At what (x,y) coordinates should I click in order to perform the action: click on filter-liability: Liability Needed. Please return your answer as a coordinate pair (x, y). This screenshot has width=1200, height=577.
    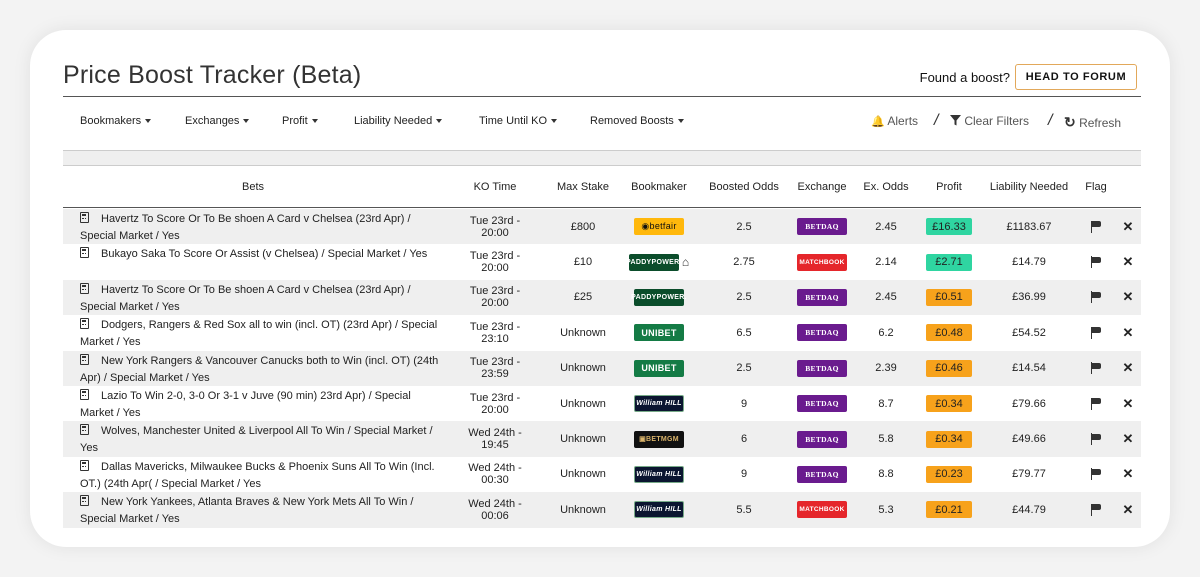
    Looking at the image, I should click on (398, 121).